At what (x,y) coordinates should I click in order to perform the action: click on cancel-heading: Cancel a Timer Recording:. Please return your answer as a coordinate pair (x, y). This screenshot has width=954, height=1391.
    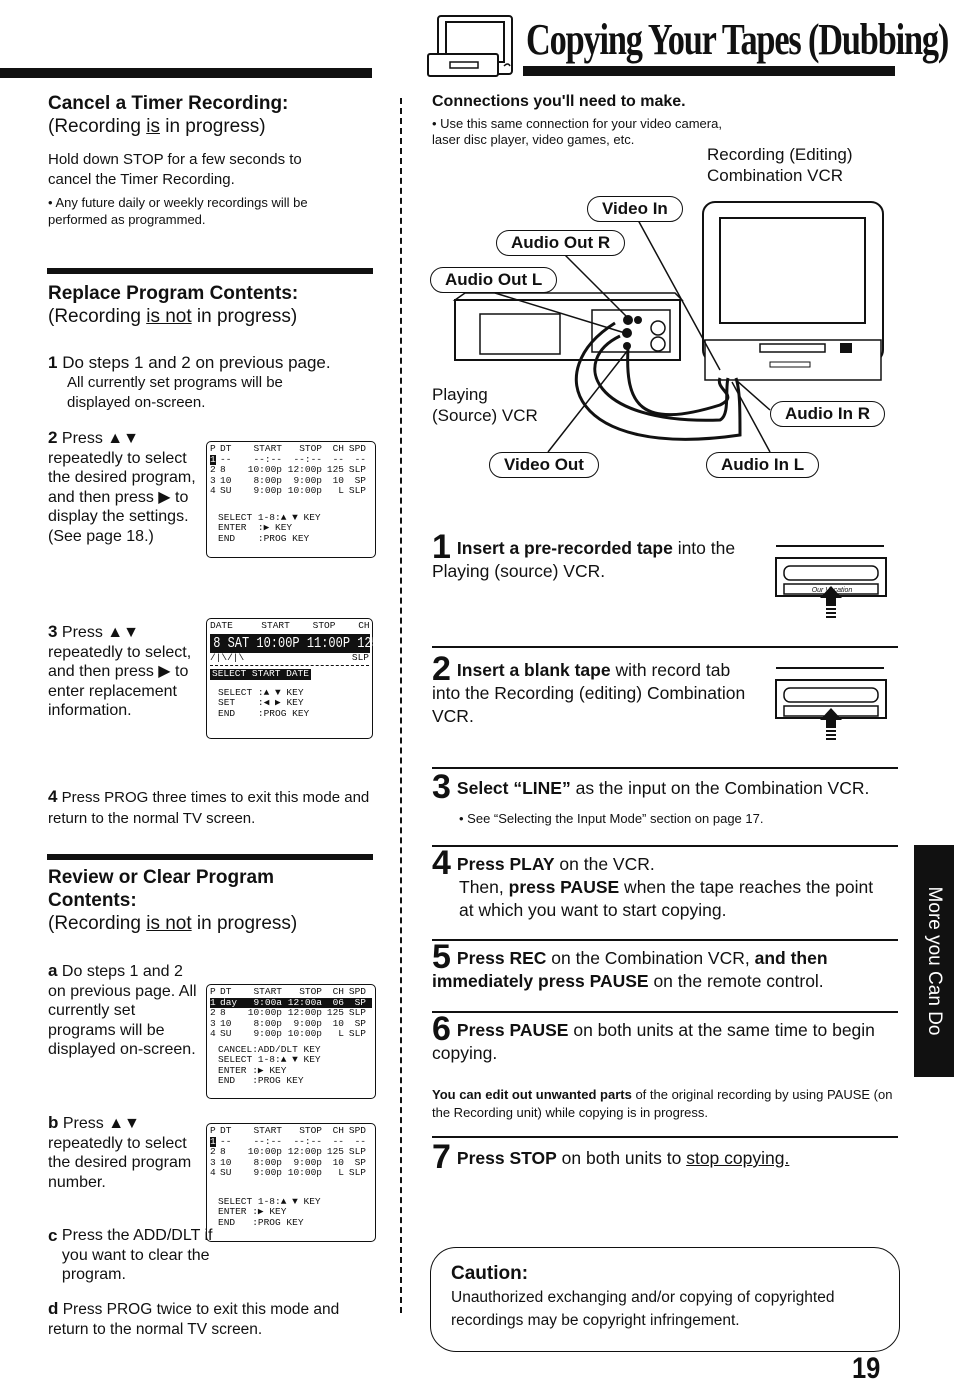
    Looking at the image, I should click on (168, 103).